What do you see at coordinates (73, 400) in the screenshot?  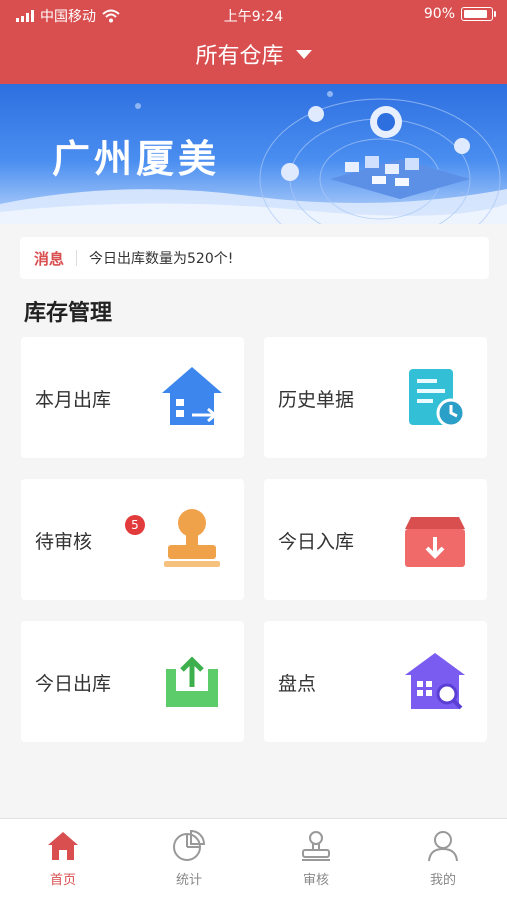 I see `card-label: 本月出库` at bounding box center [73, 400].